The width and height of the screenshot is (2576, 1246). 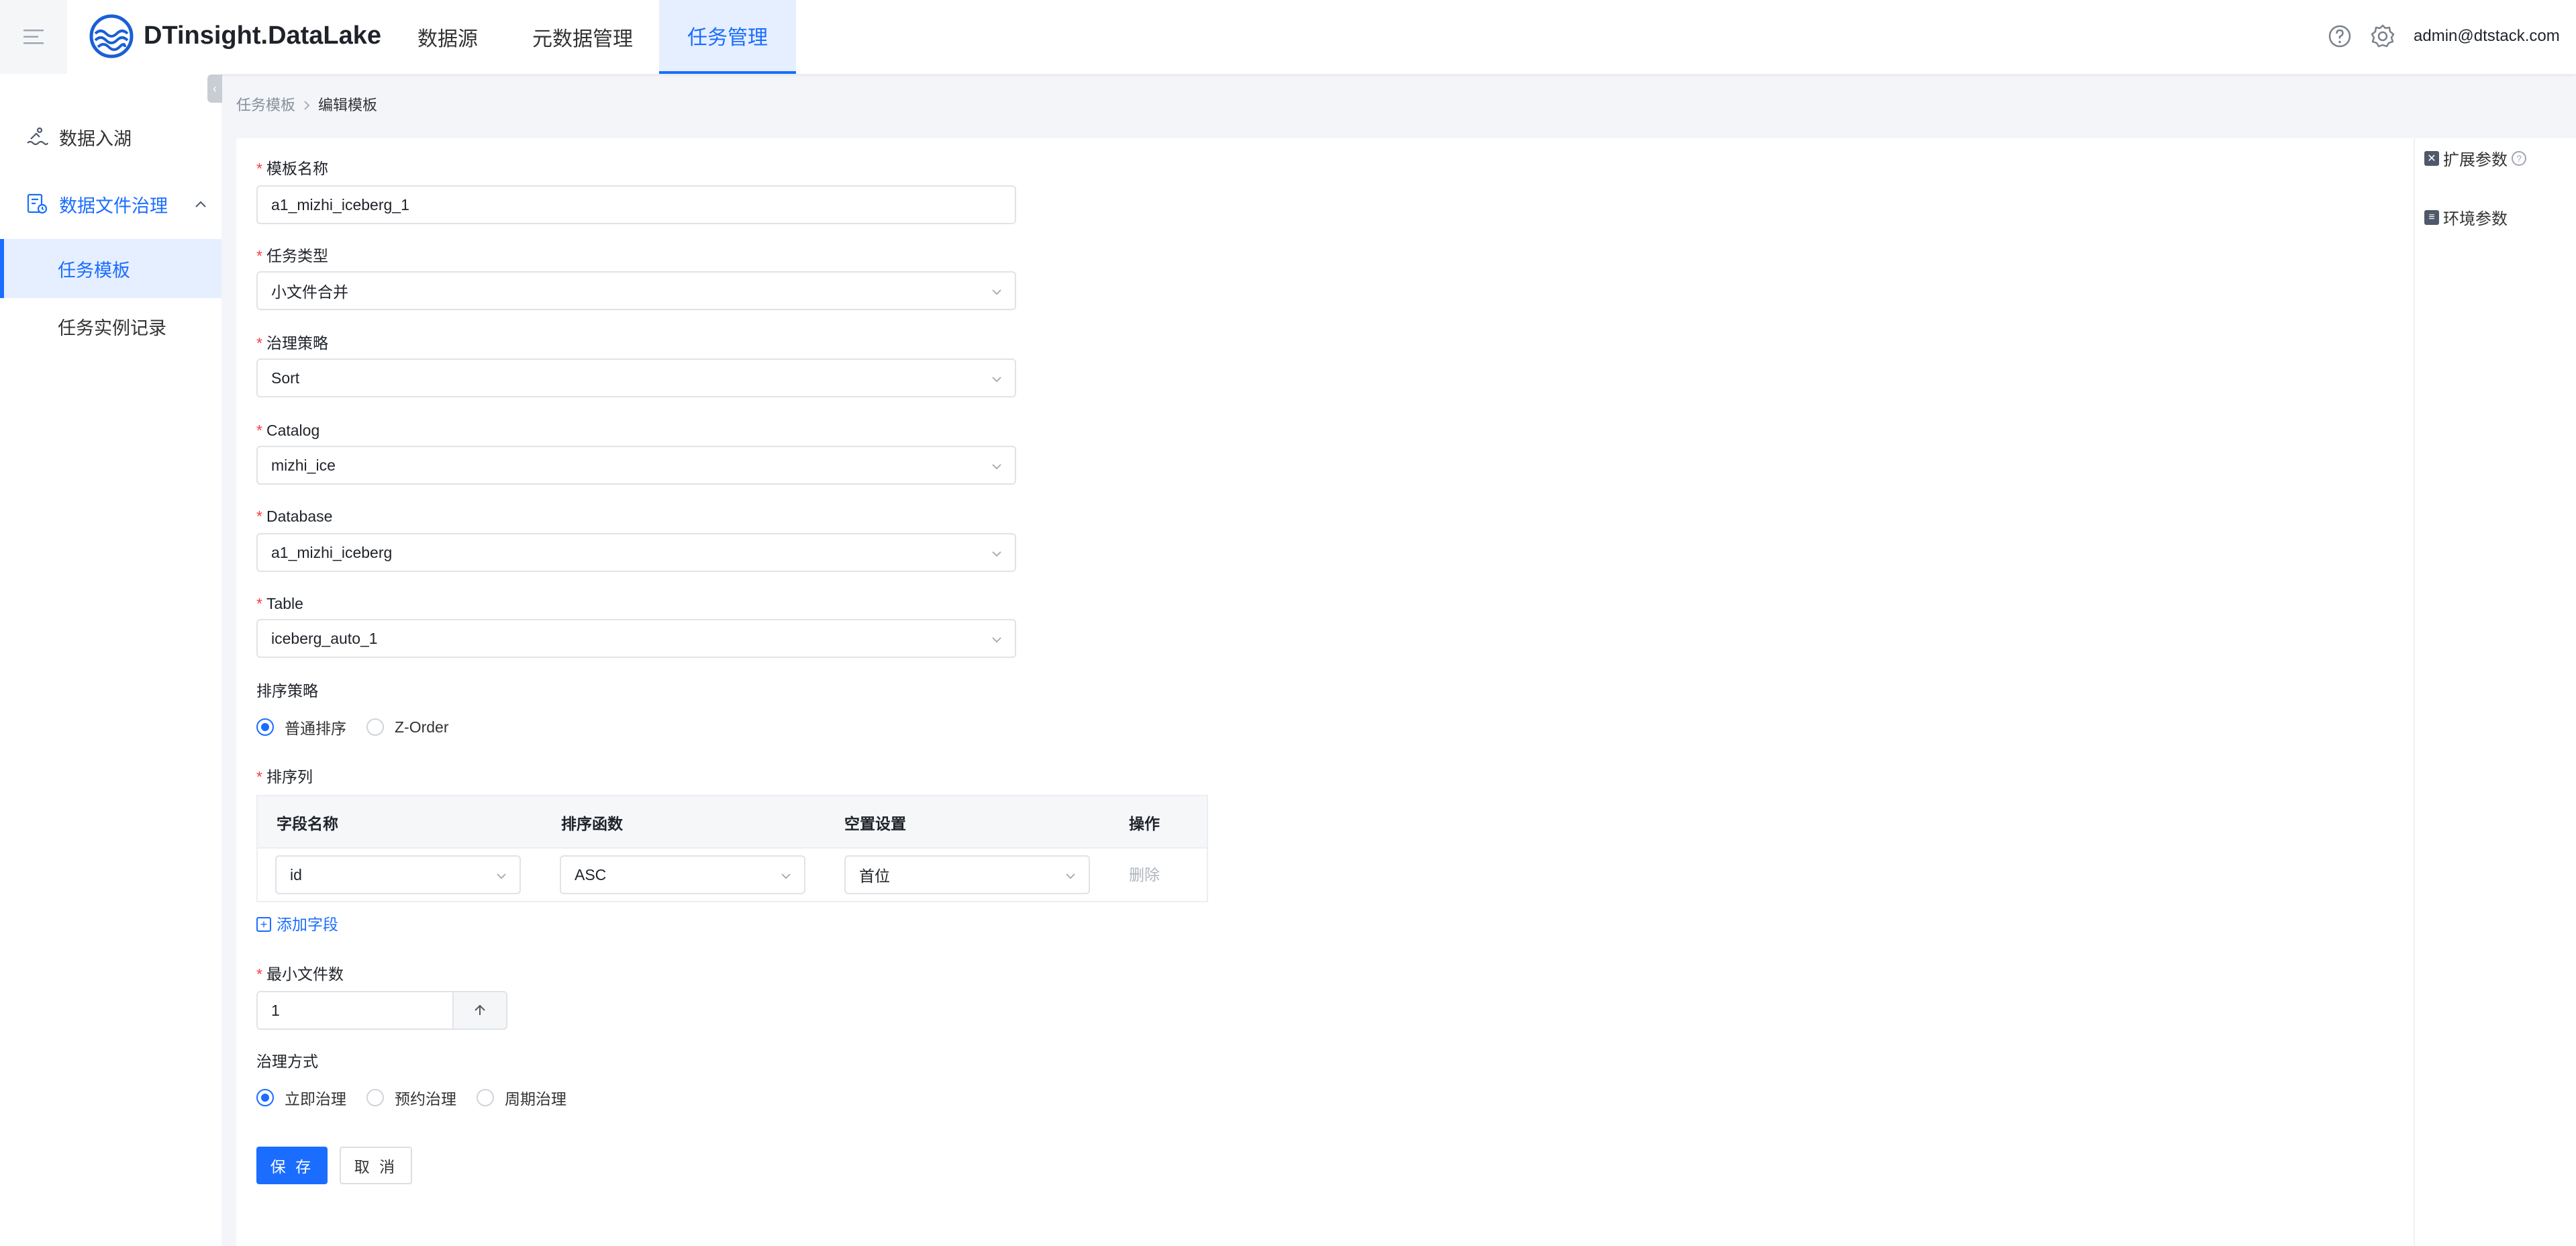 I want to click on save-button: 保 存, so click(x=292, y=1165).